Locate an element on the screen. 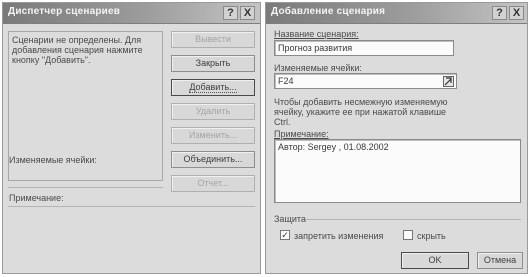 Image resolution: width=531 pixels, height=277 pixels. title-bar: Добавление сценария ? X is located at coordinates (396, 13).